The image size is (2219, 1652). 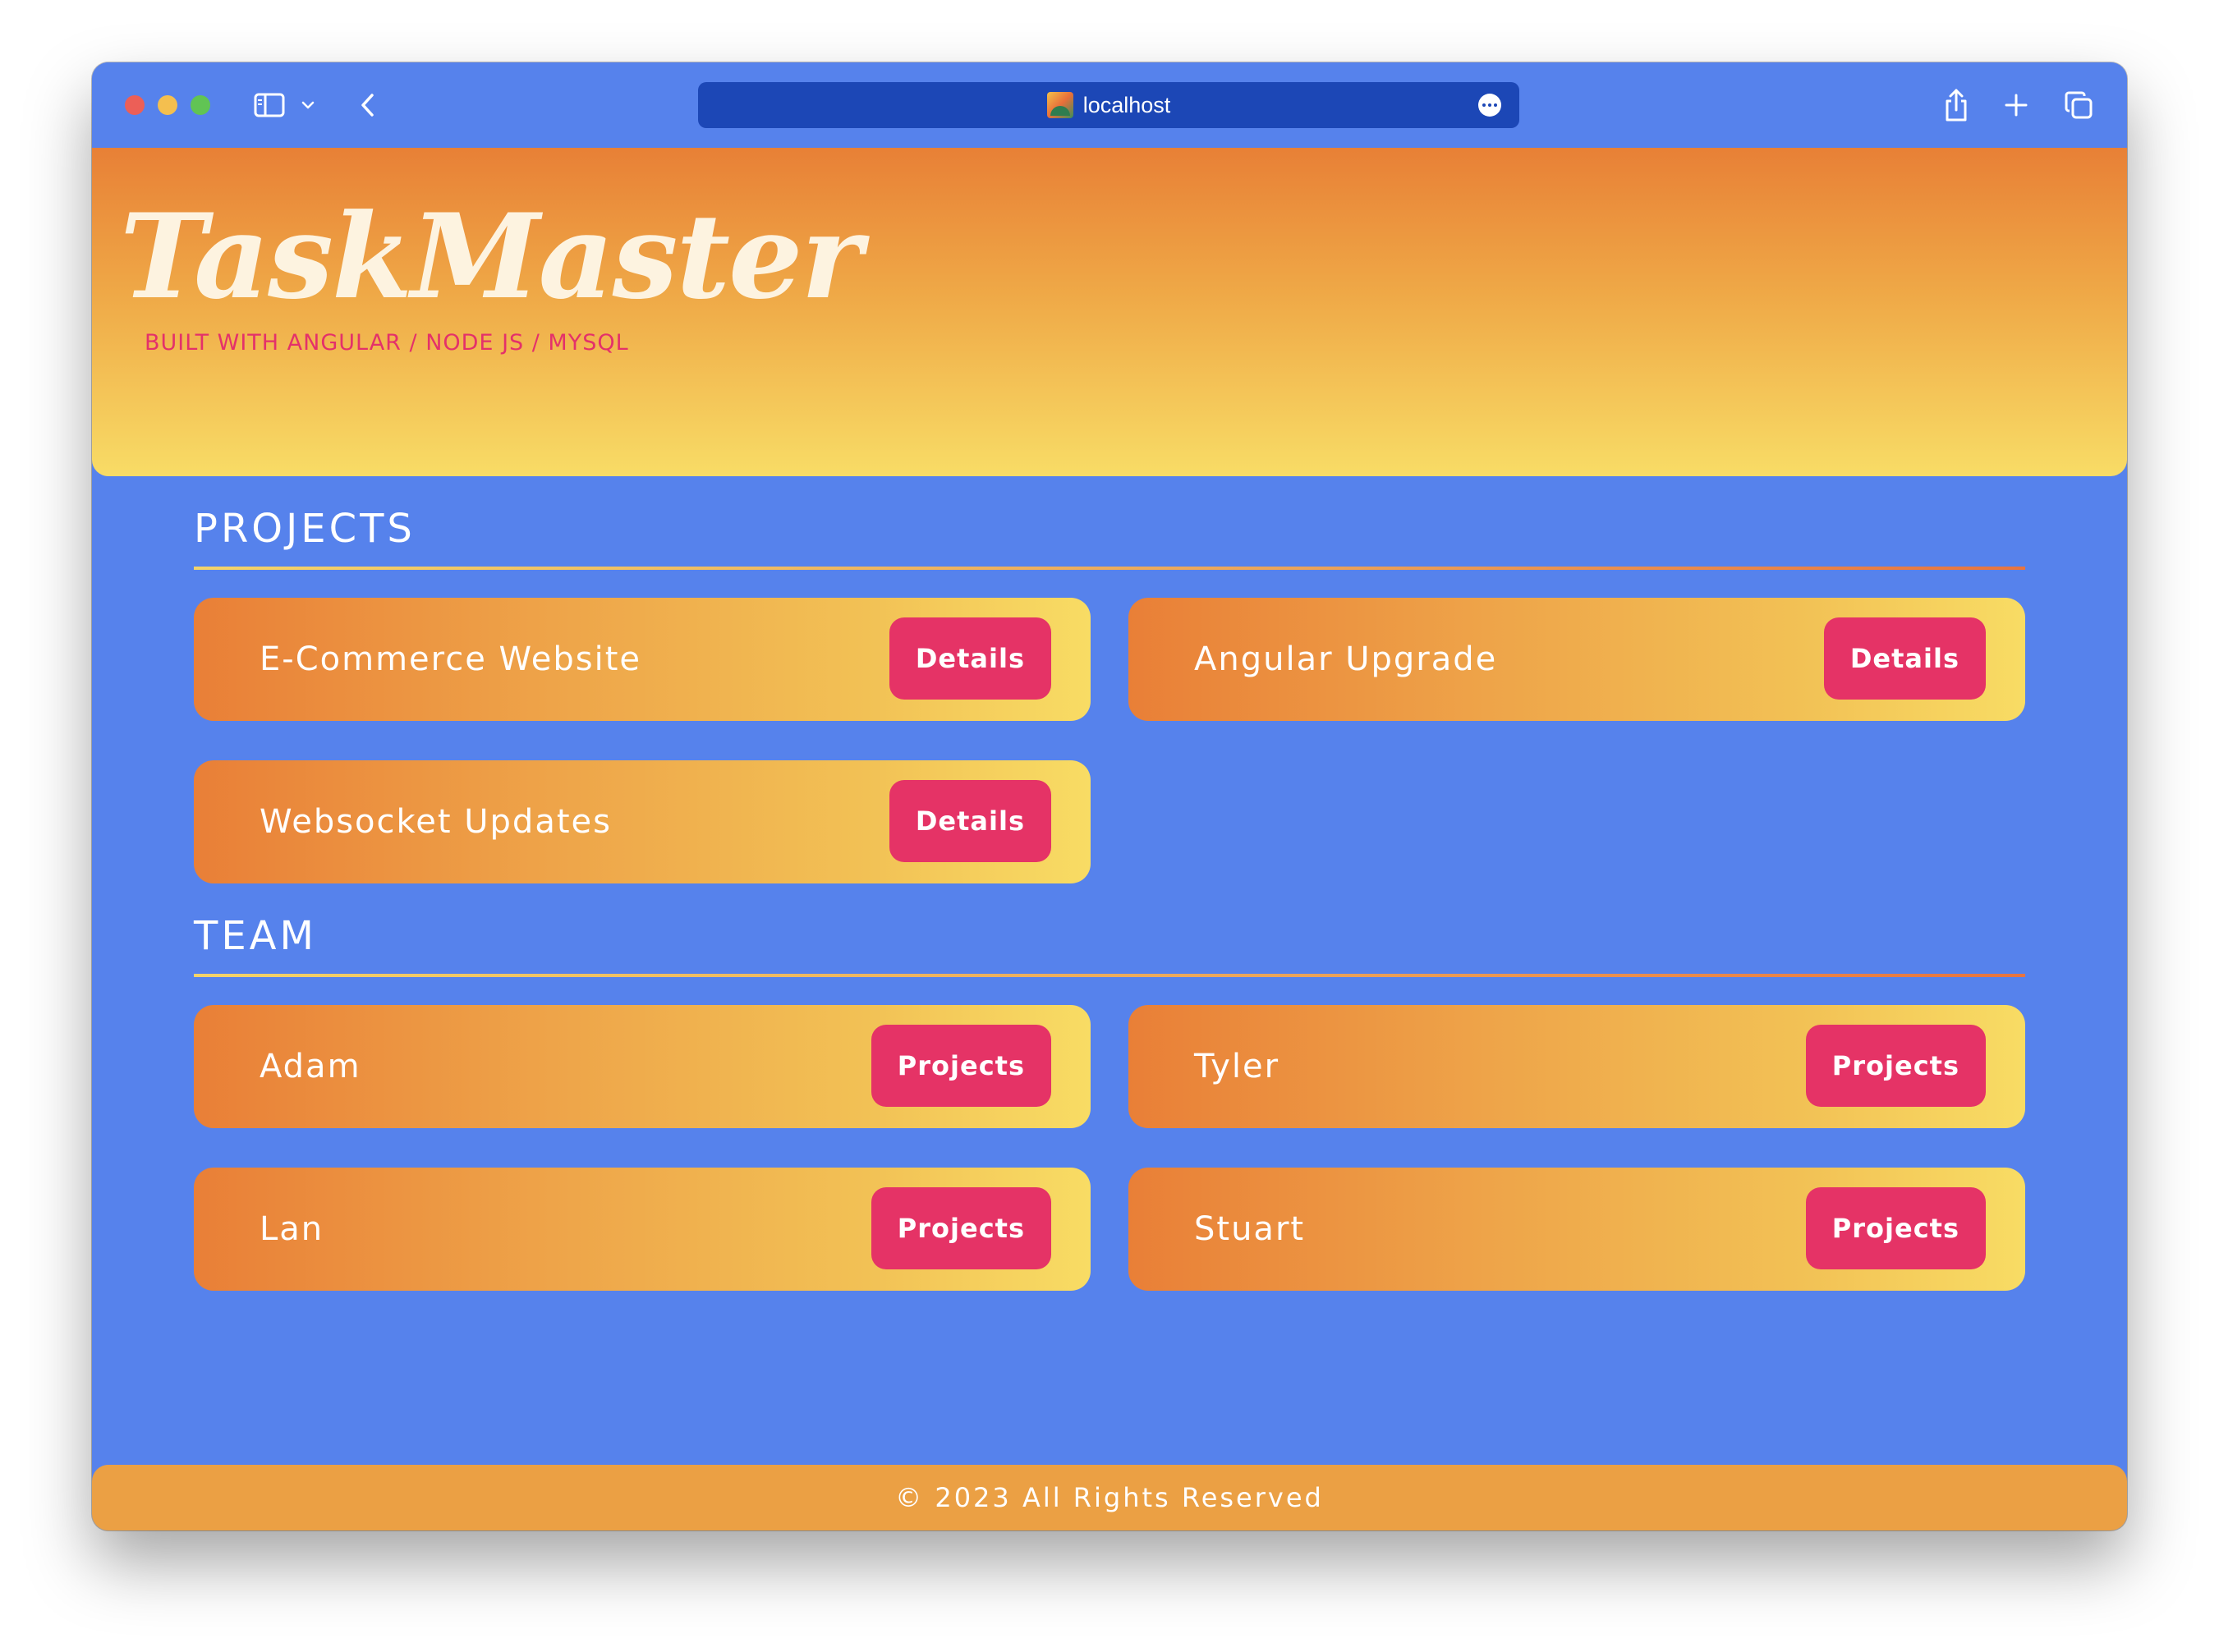 What do you see at coordinates (2078, 105) in the screenshot?
I see `tabs-overview-icon` at bounding box center [2078, 105].